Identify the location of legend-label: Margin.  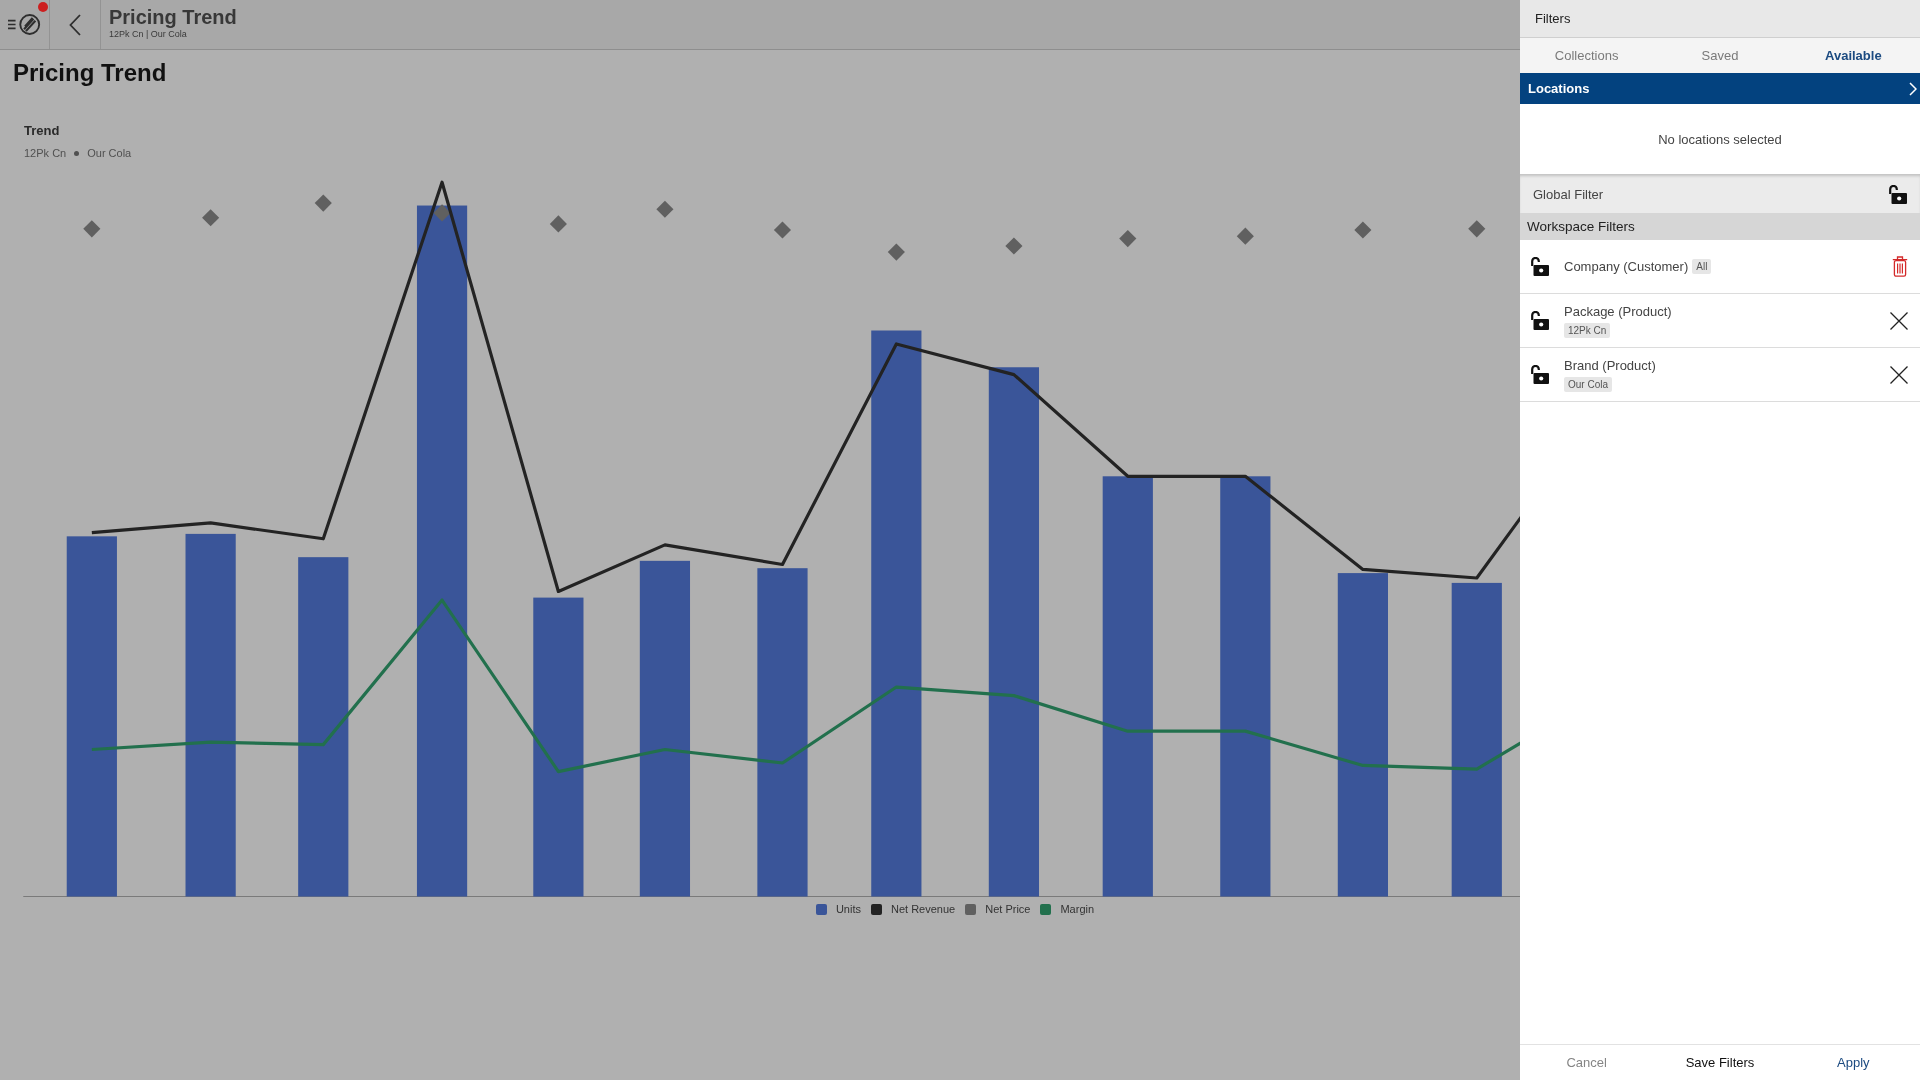
(1077, 909).